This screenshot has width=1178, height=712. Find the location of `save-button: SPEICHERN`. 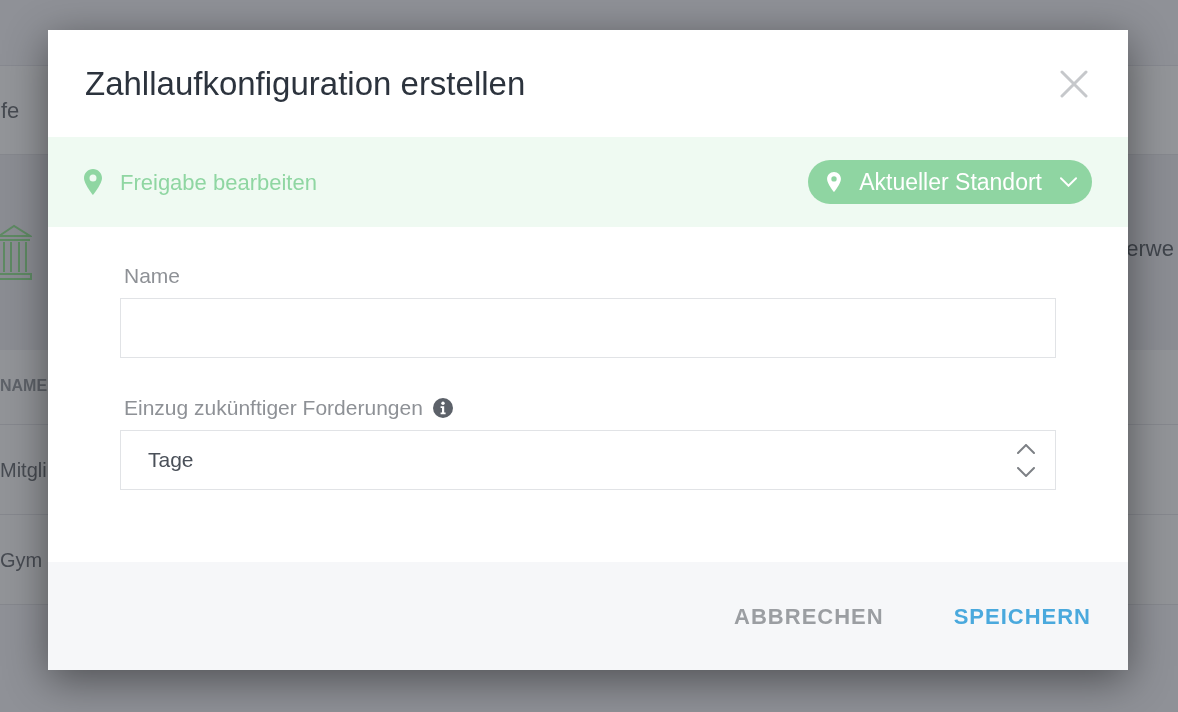

save-button: SPEICHERN is located at coordinates (1022, 616).